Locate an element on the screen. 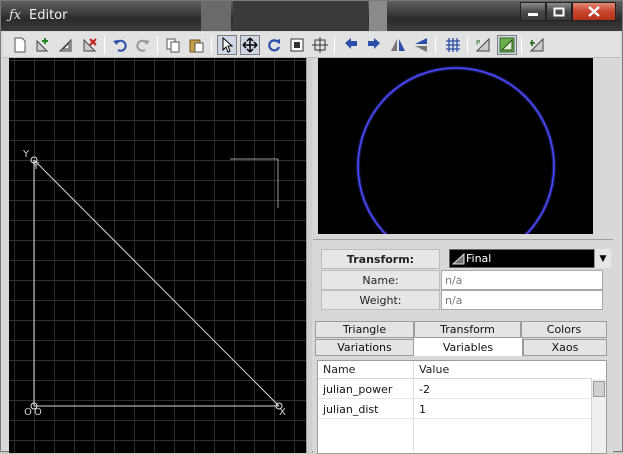 The width and height of the screenshot is (623, 454). flip-vertical-button is located at coordinates (421, 45).